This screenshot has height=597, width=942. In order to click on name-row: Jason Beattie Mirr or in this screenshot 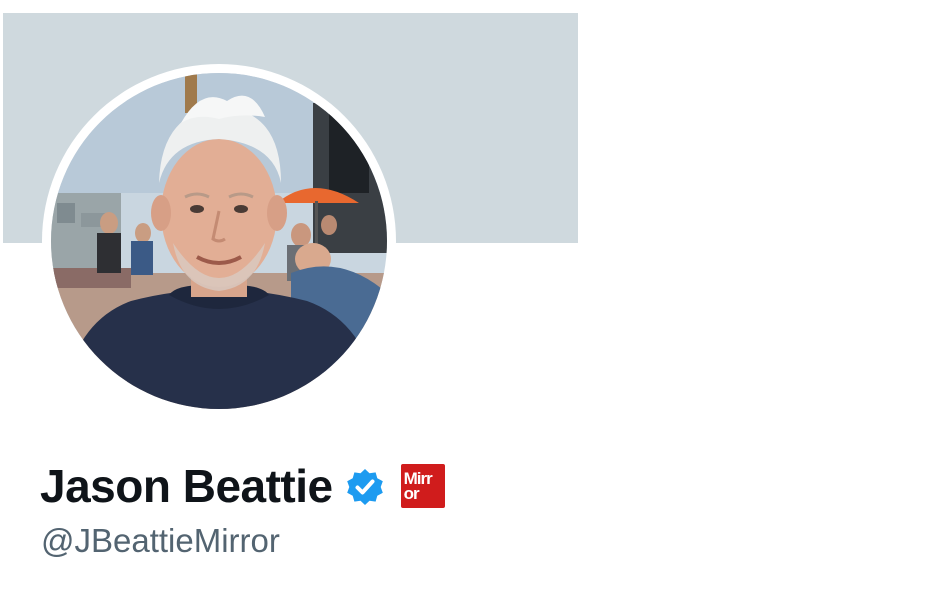, I will do `click(242, 486)`.